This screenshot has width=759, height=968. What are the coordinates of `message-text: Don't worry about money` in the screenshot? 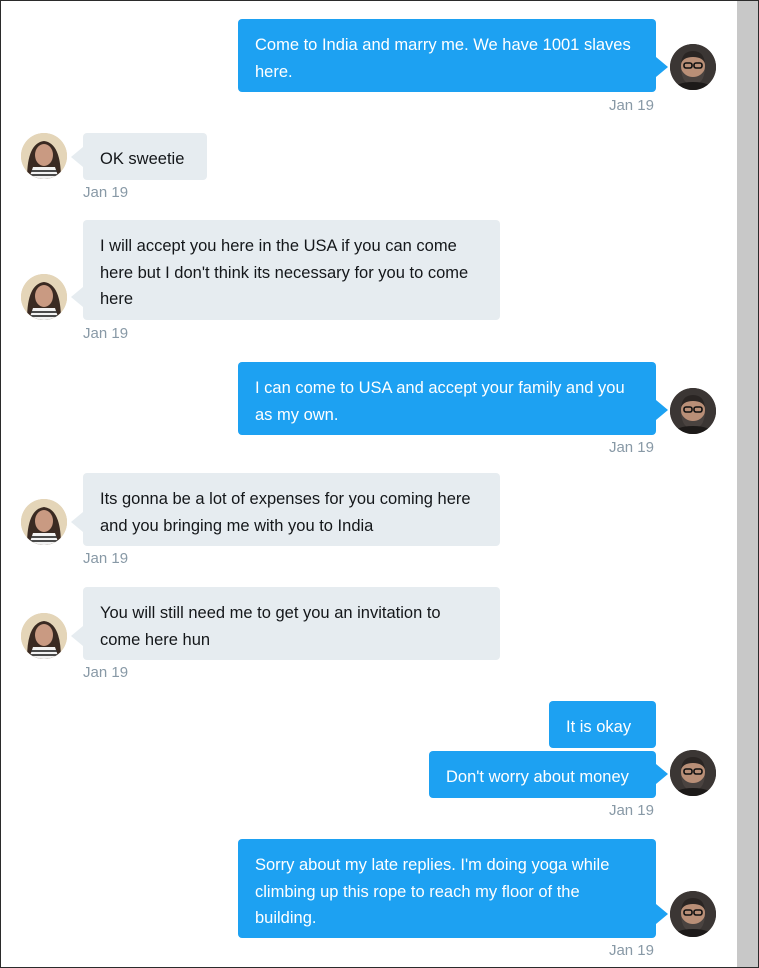 It's located at (537, 777).